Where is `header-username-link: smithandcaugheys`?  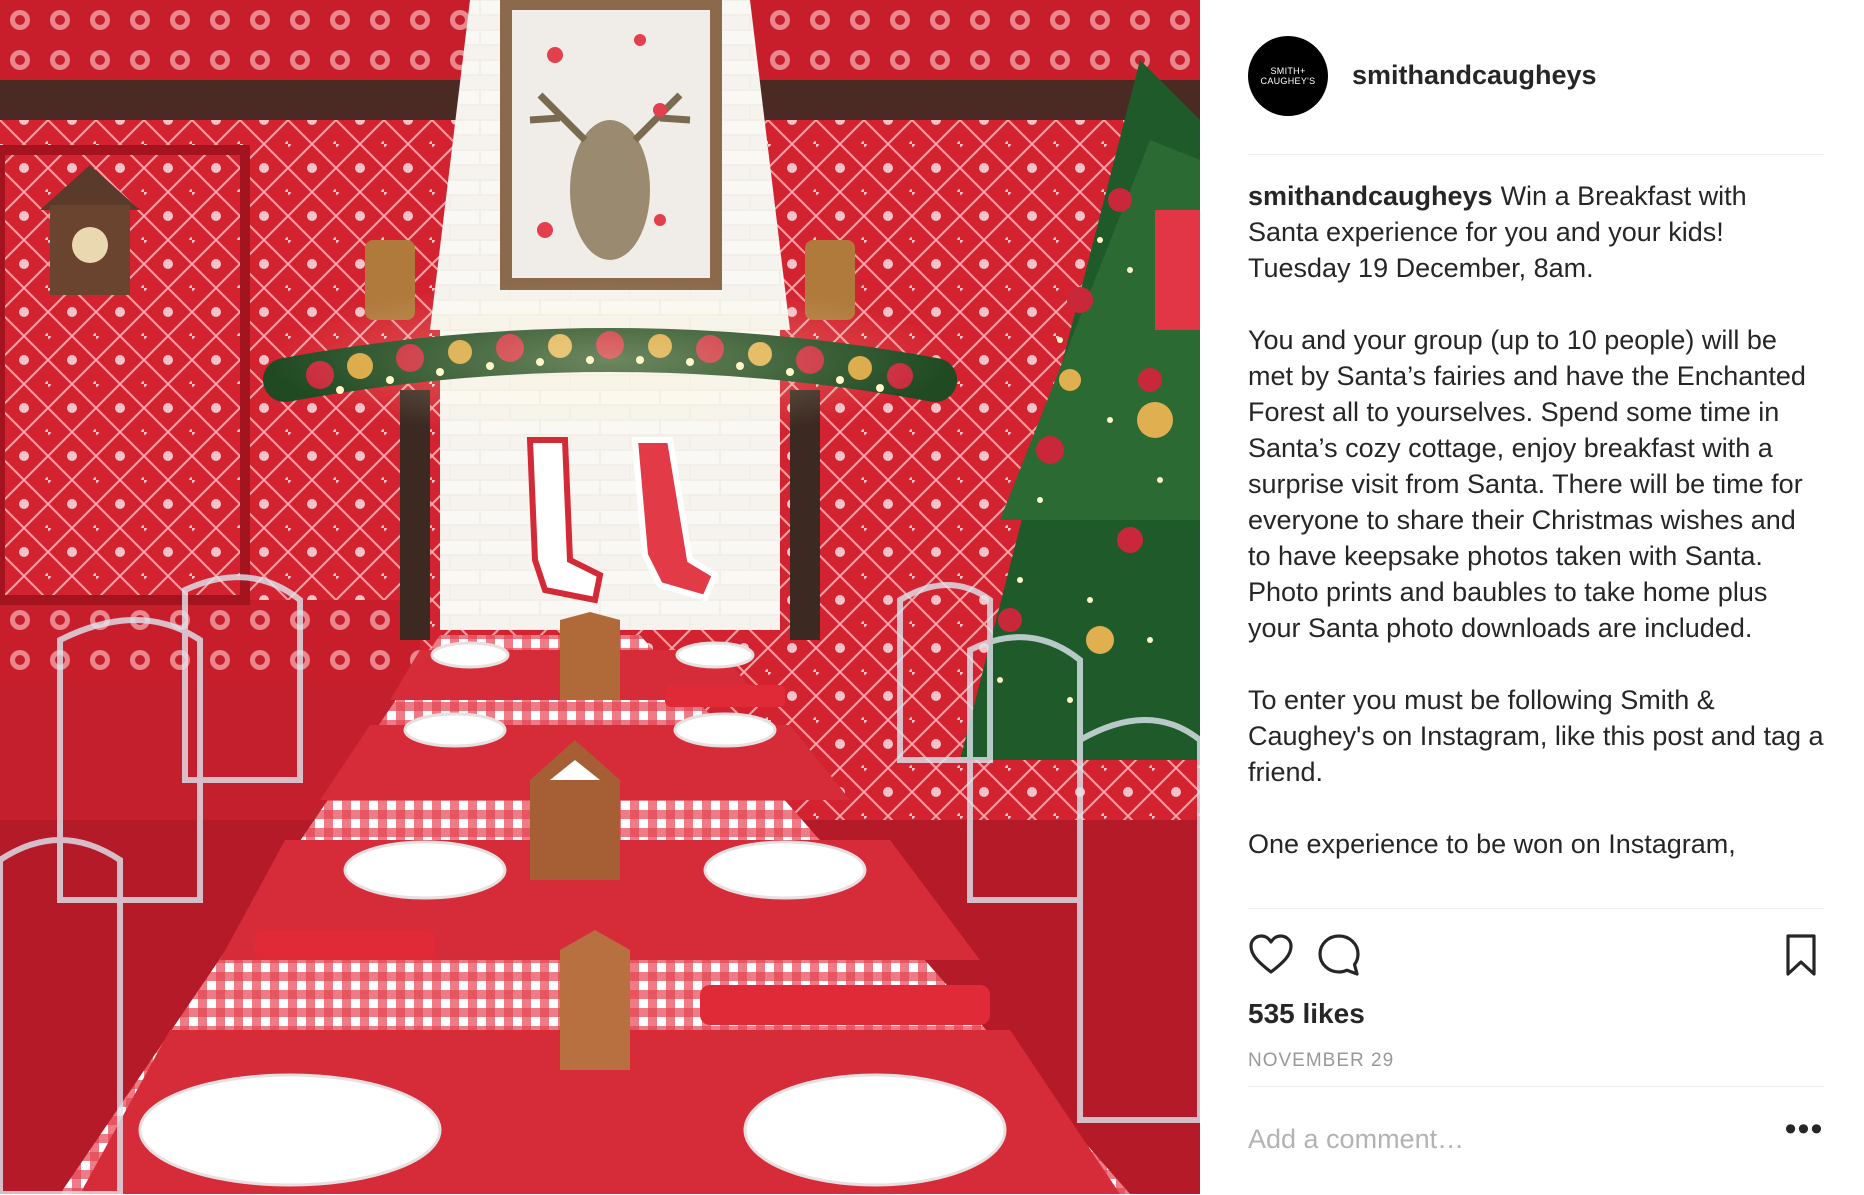 header-username-link: smithandcaugheys is located at coordinates (1474, 75).